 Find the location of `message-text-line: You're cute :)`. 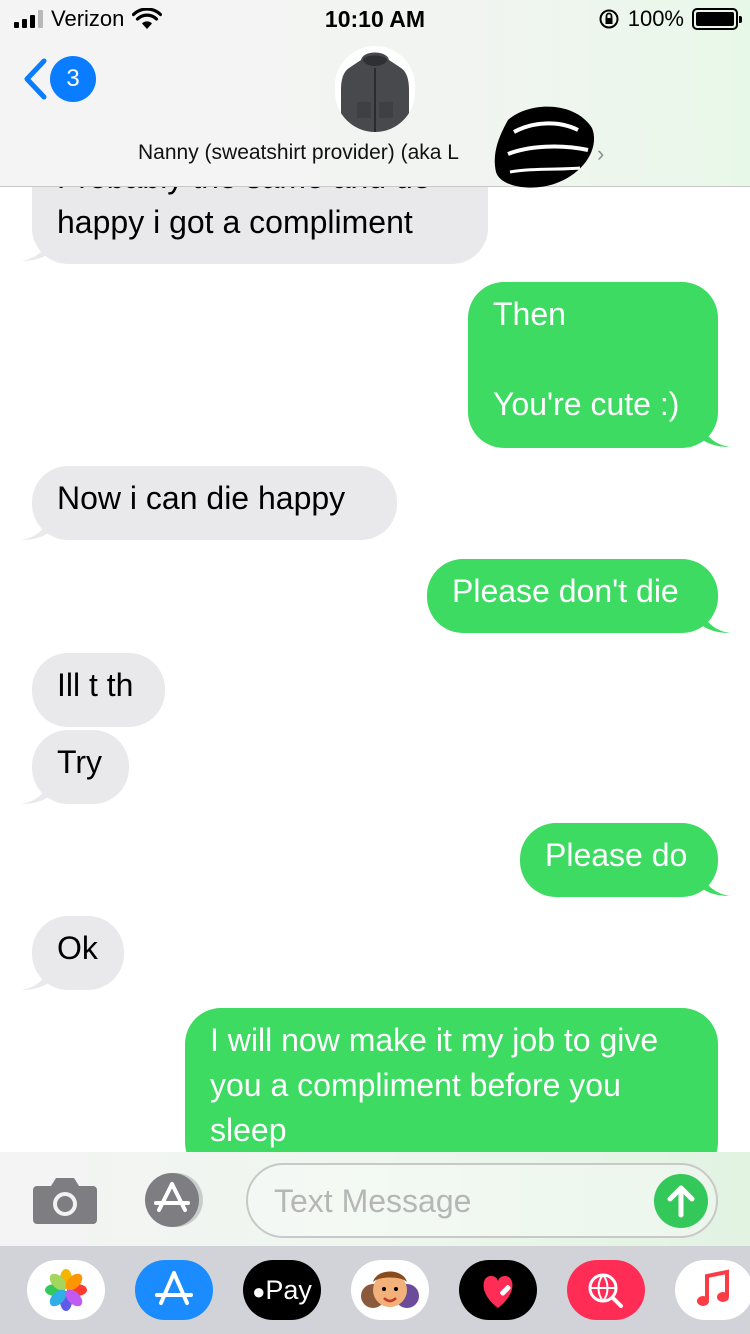

message-text-line: You're cute :) is located at coordinates (586, 404).